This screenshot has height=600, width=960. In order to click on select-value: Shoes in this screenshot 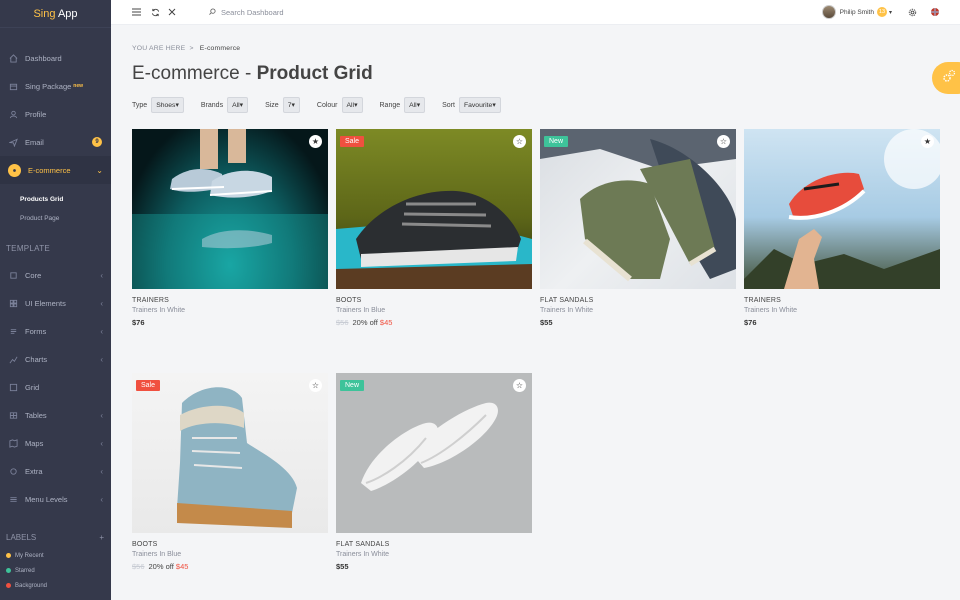, I will do `click(166, 105)`.